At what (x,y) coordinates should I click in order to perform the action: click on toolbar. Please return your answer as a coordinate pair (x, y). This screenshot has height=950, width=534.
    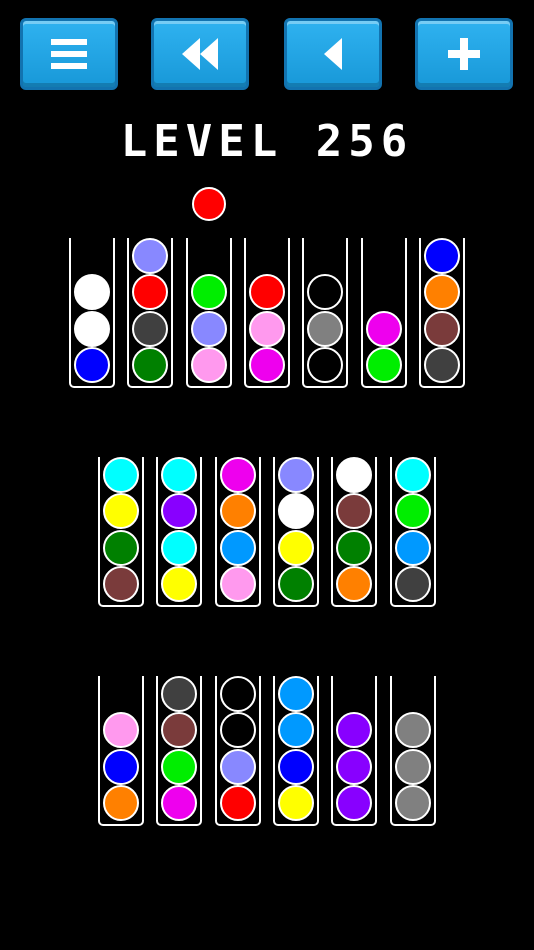
    Looking at the image, I should click on (267, 50).